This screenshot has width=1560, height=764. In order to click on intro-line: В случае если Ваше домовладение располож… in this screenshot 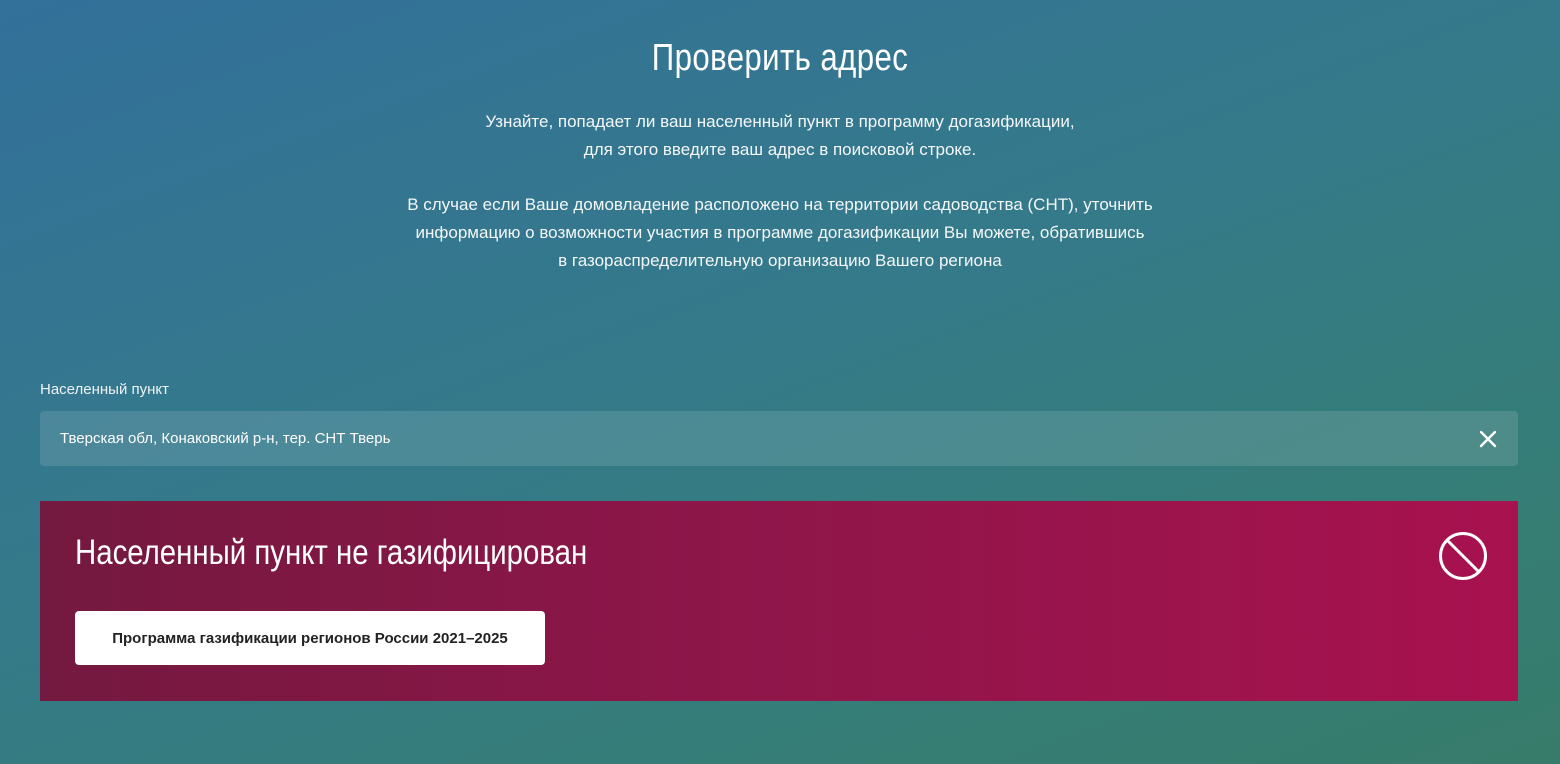, I will do `click(780, 204)`.